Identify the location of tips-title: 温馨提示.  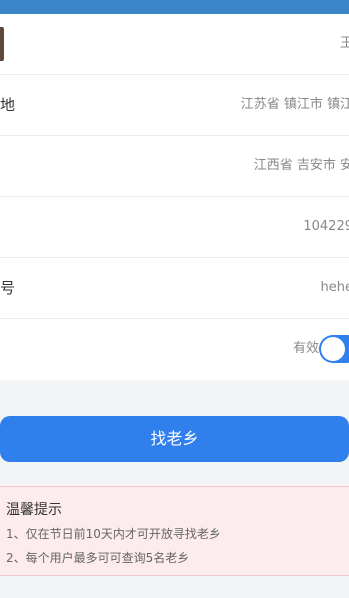
(34, 510).